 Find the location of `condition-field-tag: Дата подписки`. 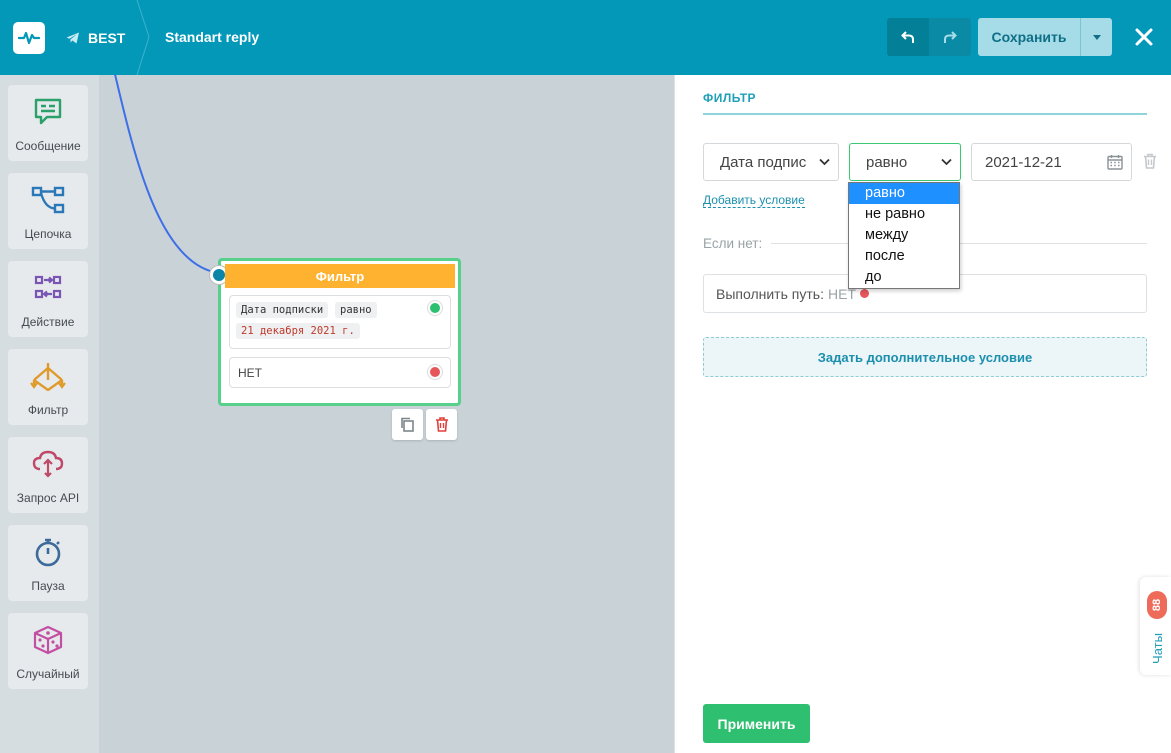

condition-field-tag: Дата подписки is located at coordinates (282, 310).